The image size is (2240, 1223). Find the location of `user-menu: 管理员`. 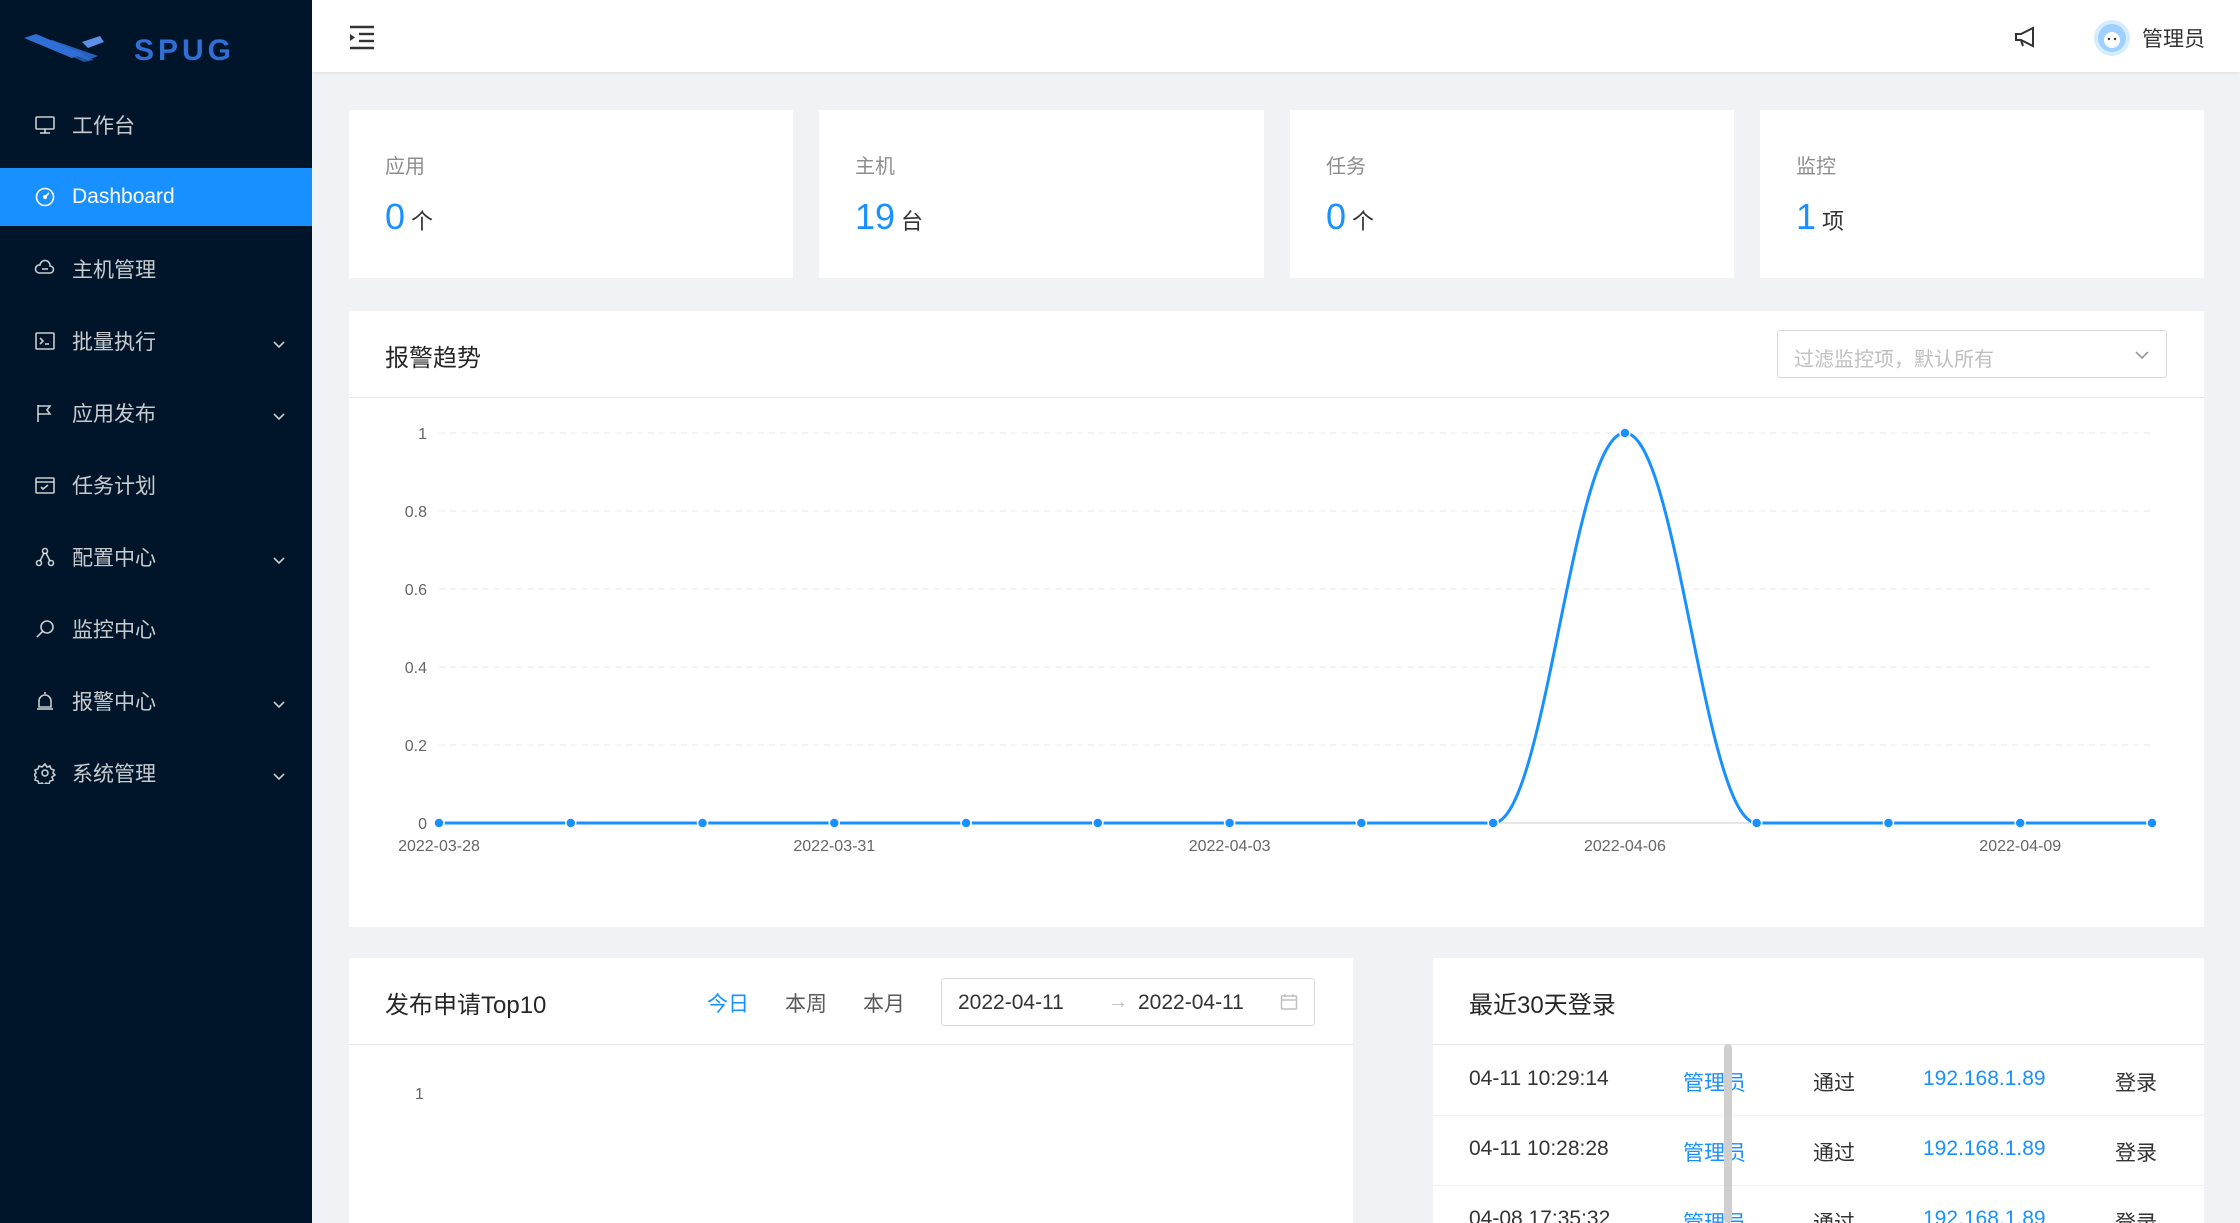

user-menu: 管理员 is located at coordinates (2149, 38).